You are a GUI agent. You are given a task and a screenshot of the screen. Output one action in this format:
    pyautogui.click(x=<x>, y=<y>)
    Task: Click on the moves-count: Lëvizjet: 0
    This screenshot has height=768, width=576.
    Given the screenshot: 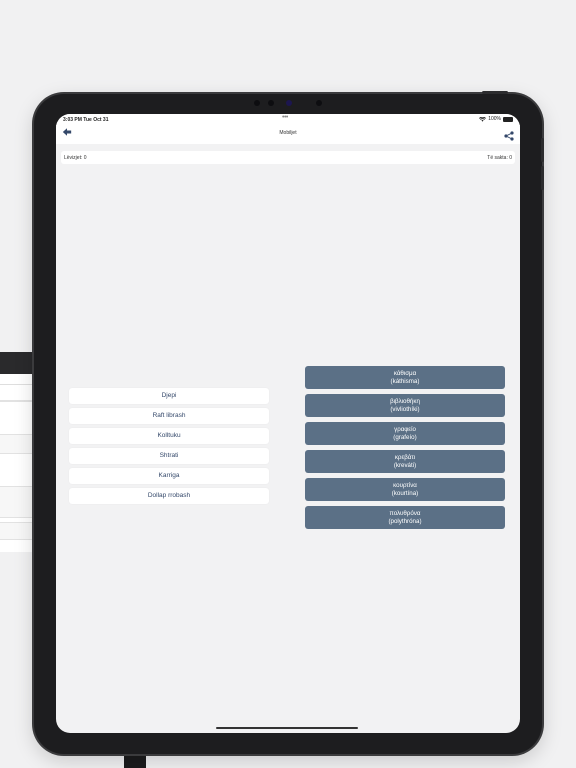 What is the action you would take?
    pyautogui.click(x=75, y=158)
    